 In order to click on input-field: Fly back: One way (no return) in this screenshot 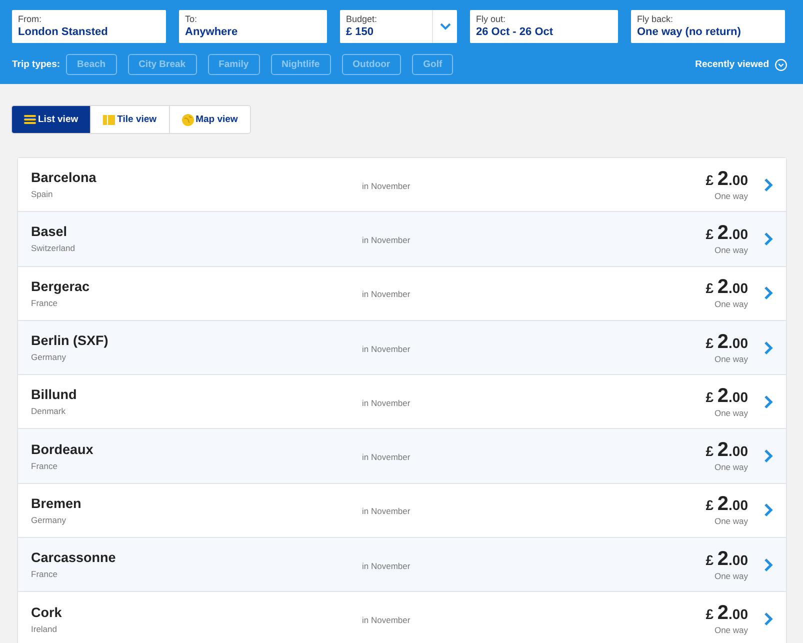, I will do `click(708, 26)`.